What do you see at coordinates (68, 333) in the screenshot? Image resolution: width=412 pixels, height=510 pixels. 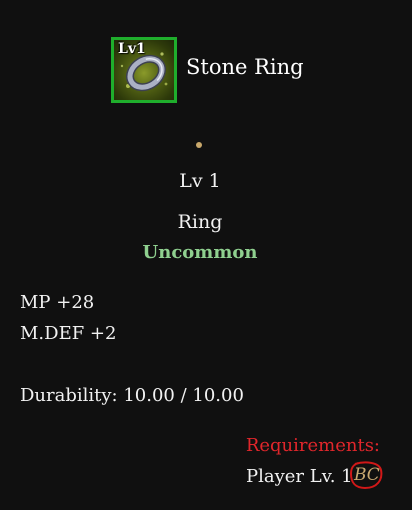 I see `stat-mdef: M.DEF +2` at bounding box center [68, 333].